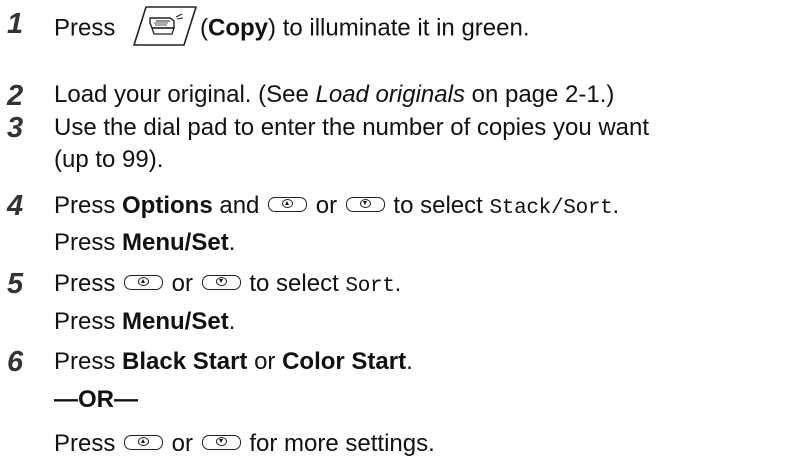 Image resolution: width=796 pixels, height=475 pixels. Describe the element at coordinates (15, 24) in the screenshot. I see `step-number-1: 1` at that location.